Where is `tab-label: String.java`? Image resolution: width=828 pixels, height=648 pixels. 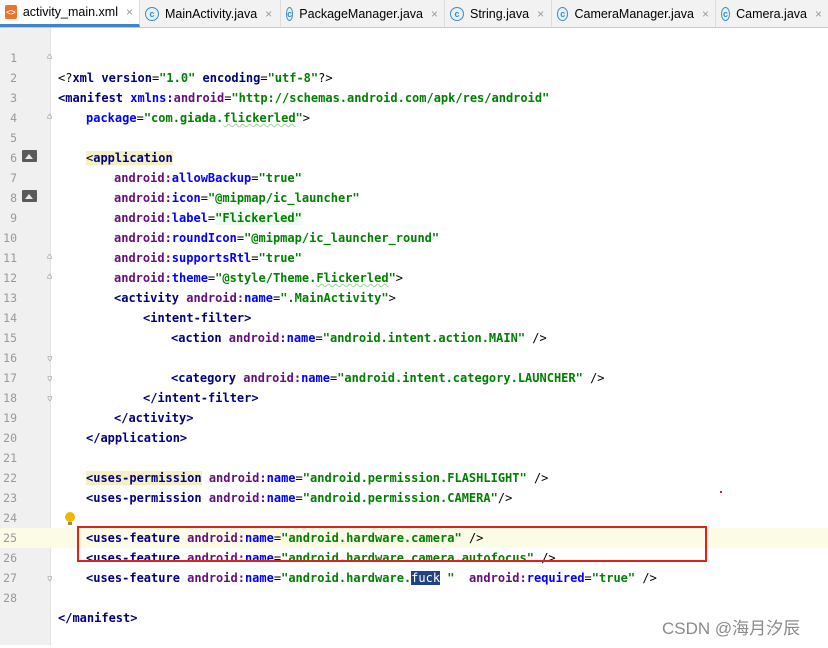 tab-label: String.java is located at coordinates (500, 13).